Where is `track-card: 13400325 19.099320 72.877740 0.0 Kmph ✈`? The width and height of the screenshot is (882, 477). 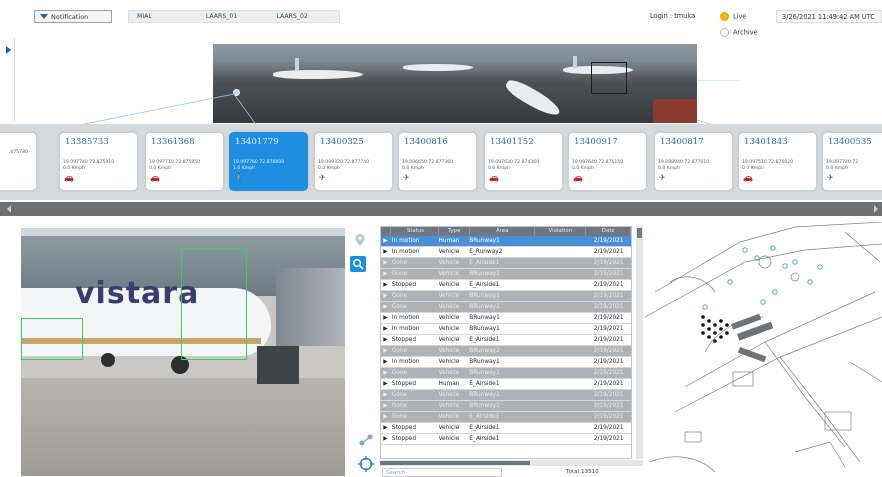
track-card: 13400325 19.099320 72.877740 0.0 Kmph ✈ is located at coordinates (353, 161).